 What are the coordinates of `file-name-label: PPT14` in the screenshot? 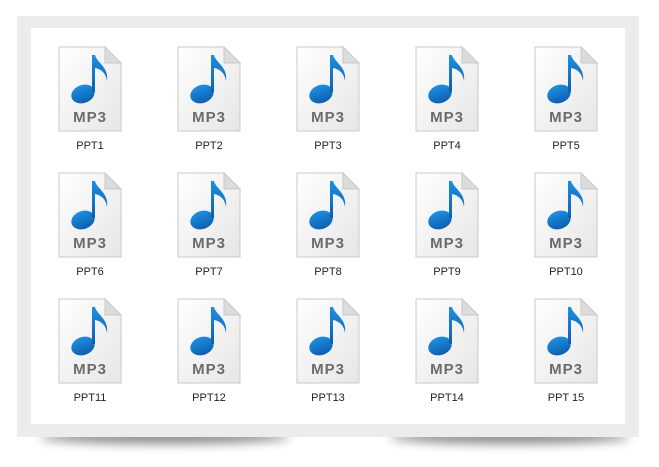 It's located at (447, 398).